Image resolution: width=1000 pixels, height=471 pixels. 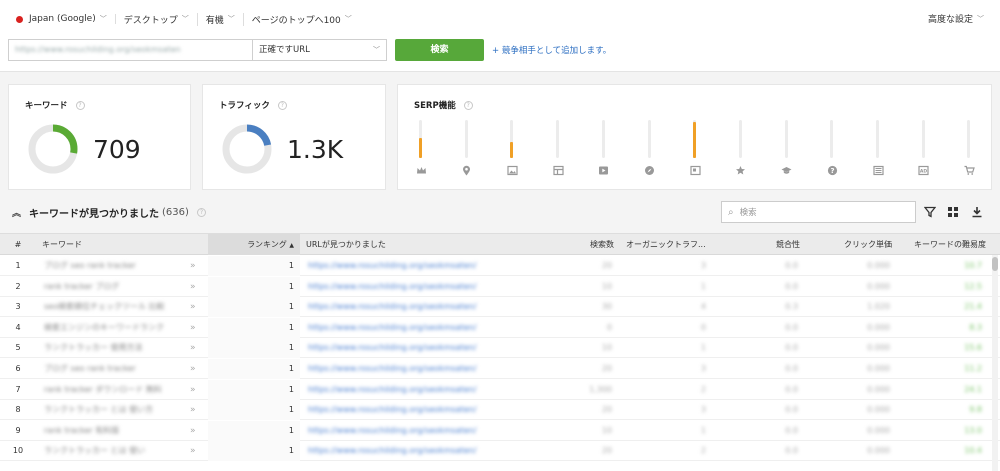 What do you see at coordinates (225, 19) in the screenshot?
I see `filter-type: 有機 ﹀` at bounding box center [225, 19].